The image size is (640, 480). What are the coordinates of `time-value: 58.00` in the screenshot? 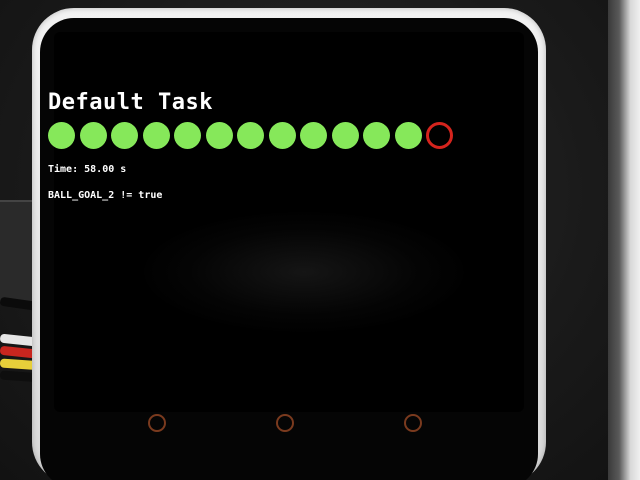 It's located at (99, 169).